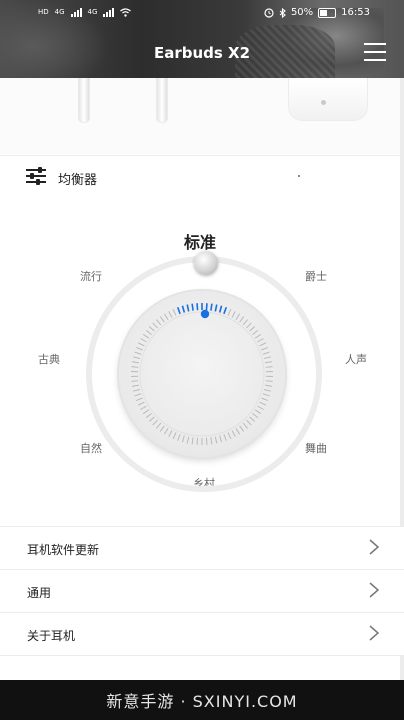 Image resolution: width=404 pixels, height=720 pixels. I want to click on preset-vocal: 人声, so click(356, 359).